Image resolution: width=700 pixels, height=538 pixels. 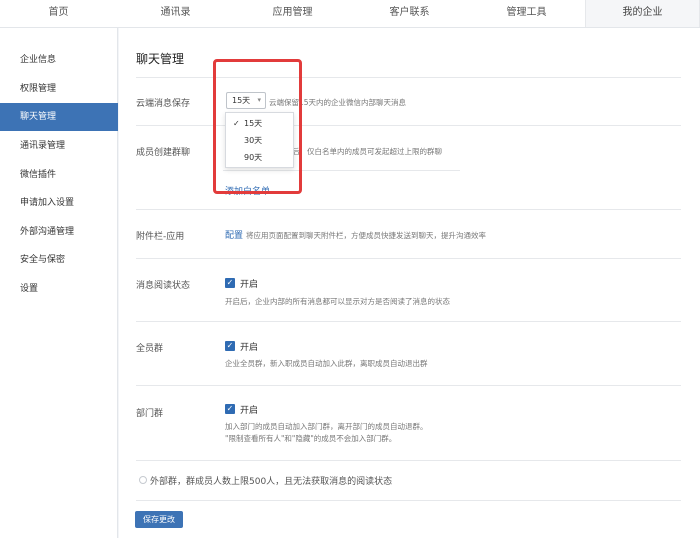 What do you see at coordinates (259, 100) in the screenshot?
I see `chevron-down-icon: ▾` at bounding box center [259, 100].